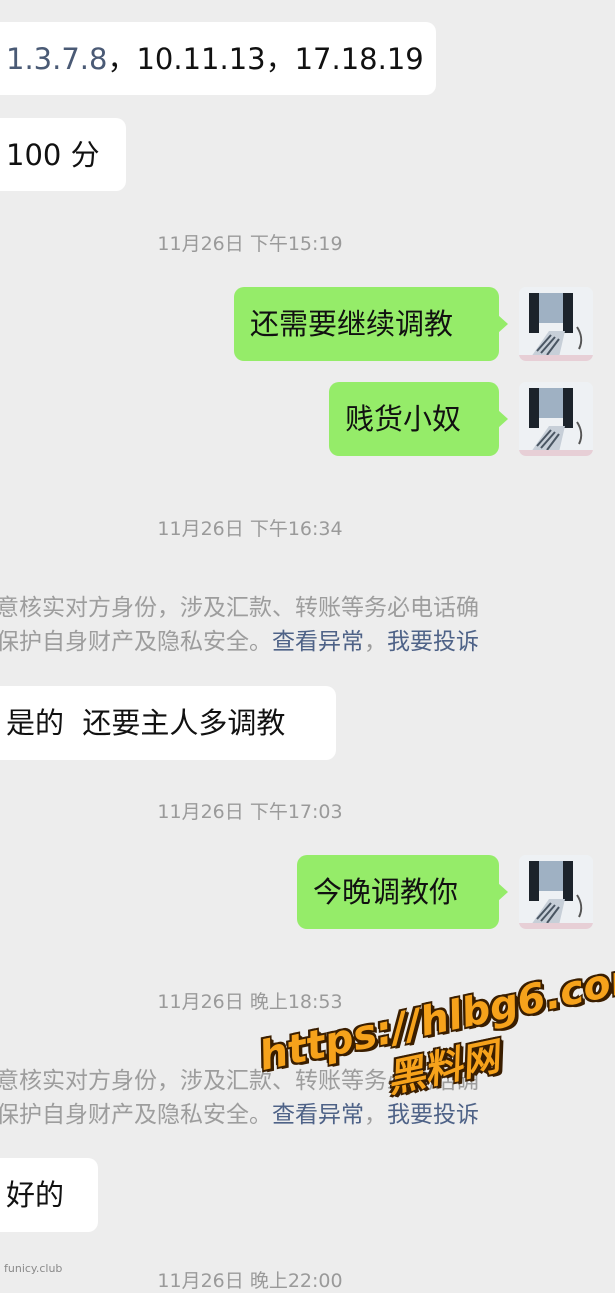 This screenshot has width=615, height=1293. Describe the element at coordinates (403, 419) in the screenshot. I see `message-text: 贱货小奴` at that location.